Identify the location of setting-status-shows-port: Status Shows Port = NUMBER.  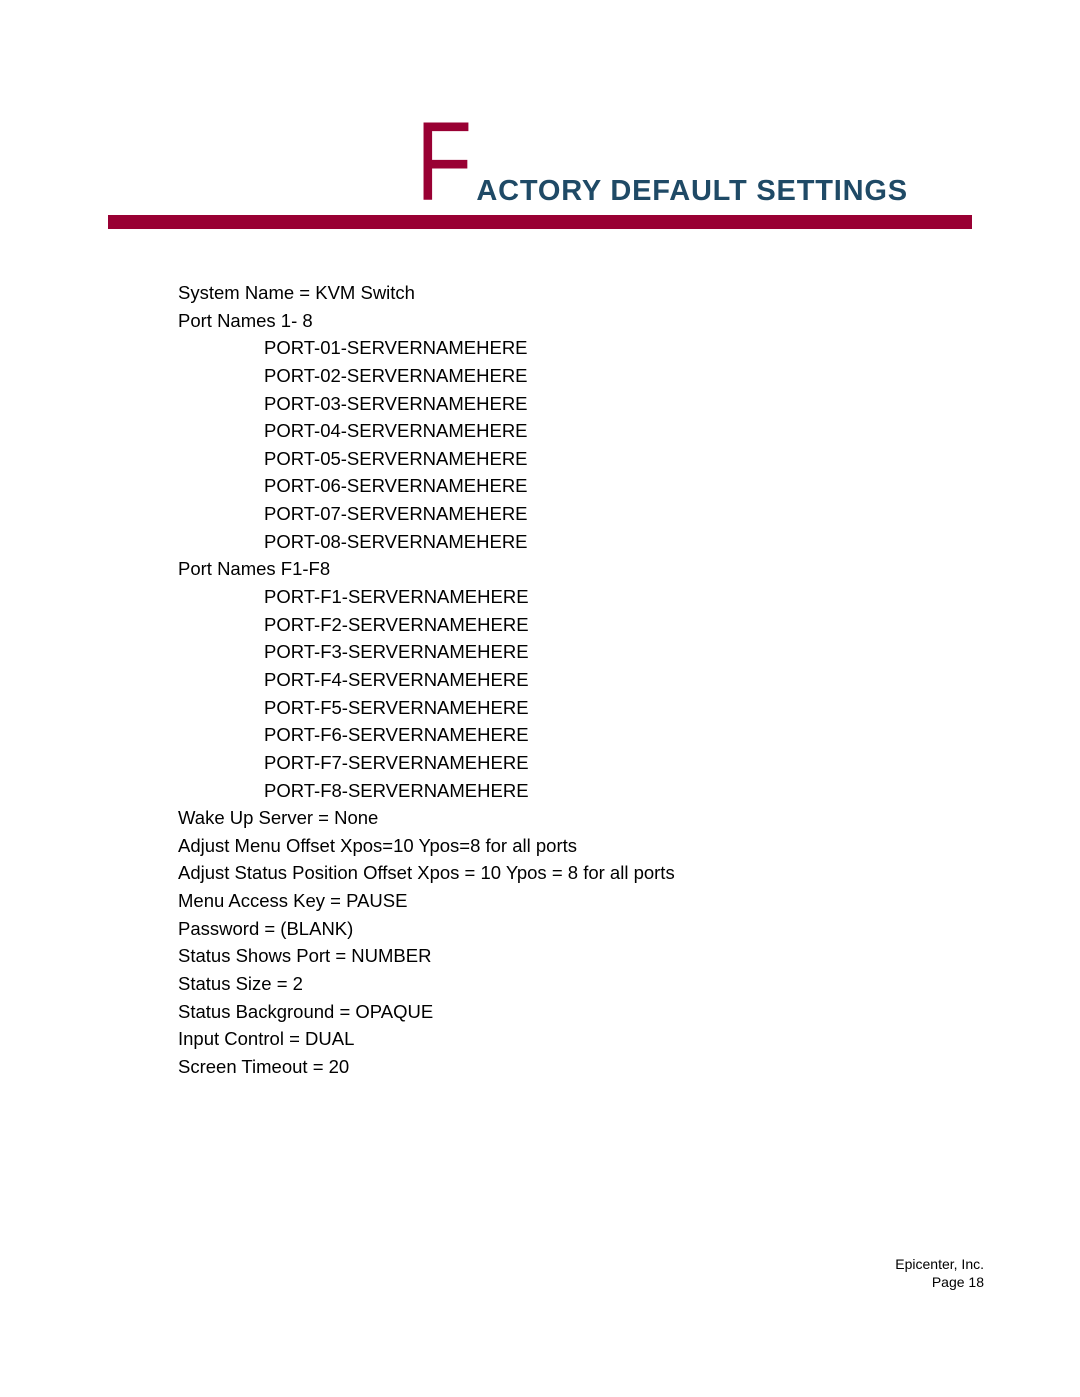
(305, 956).